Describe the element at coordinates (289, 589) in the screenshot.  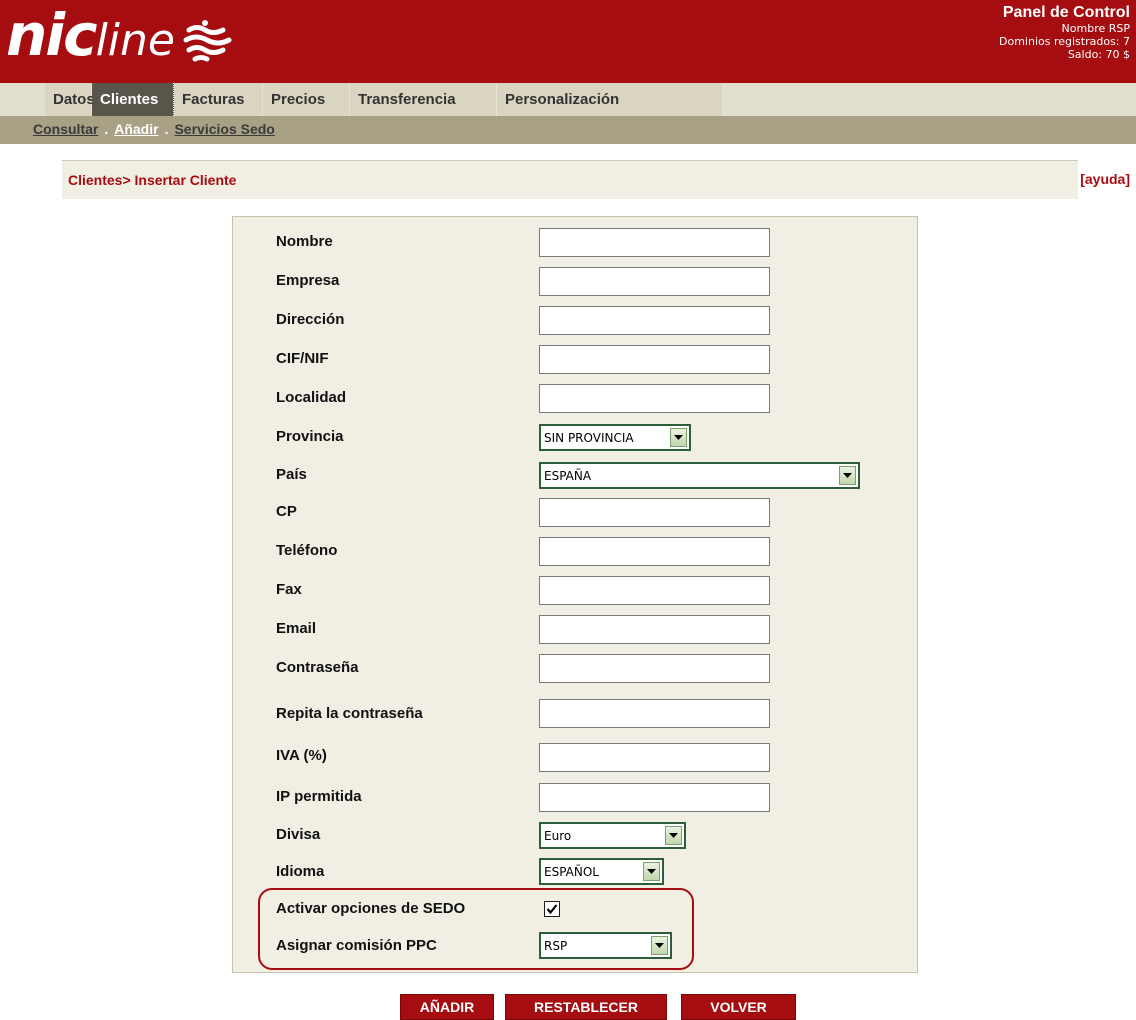
I see `label-fax: Fax` at that location.